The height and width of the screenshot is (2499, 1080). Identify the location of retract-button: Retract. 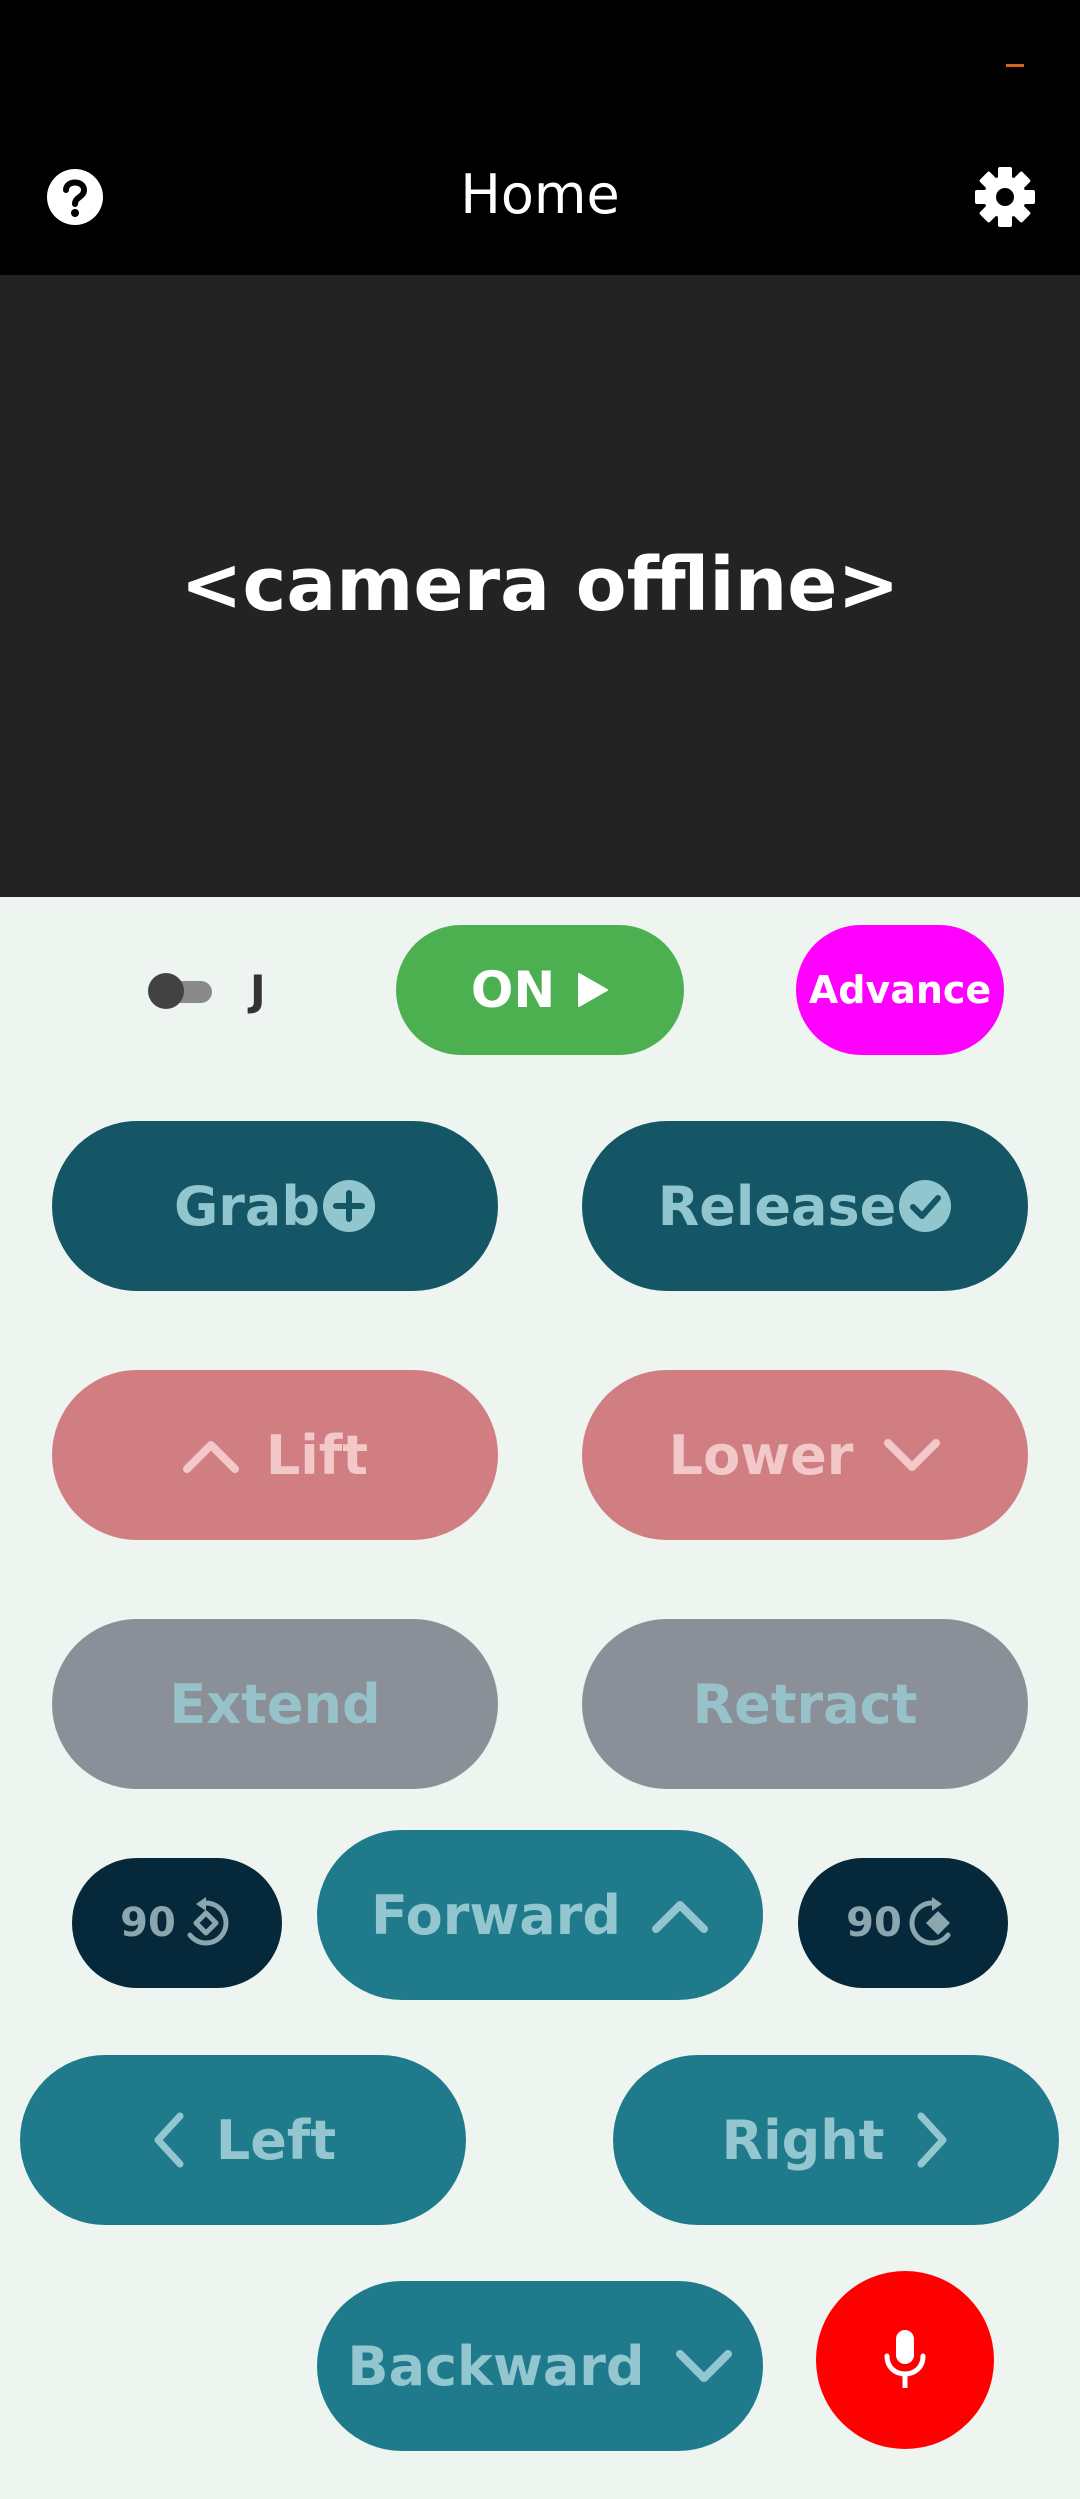
(805, 1704).